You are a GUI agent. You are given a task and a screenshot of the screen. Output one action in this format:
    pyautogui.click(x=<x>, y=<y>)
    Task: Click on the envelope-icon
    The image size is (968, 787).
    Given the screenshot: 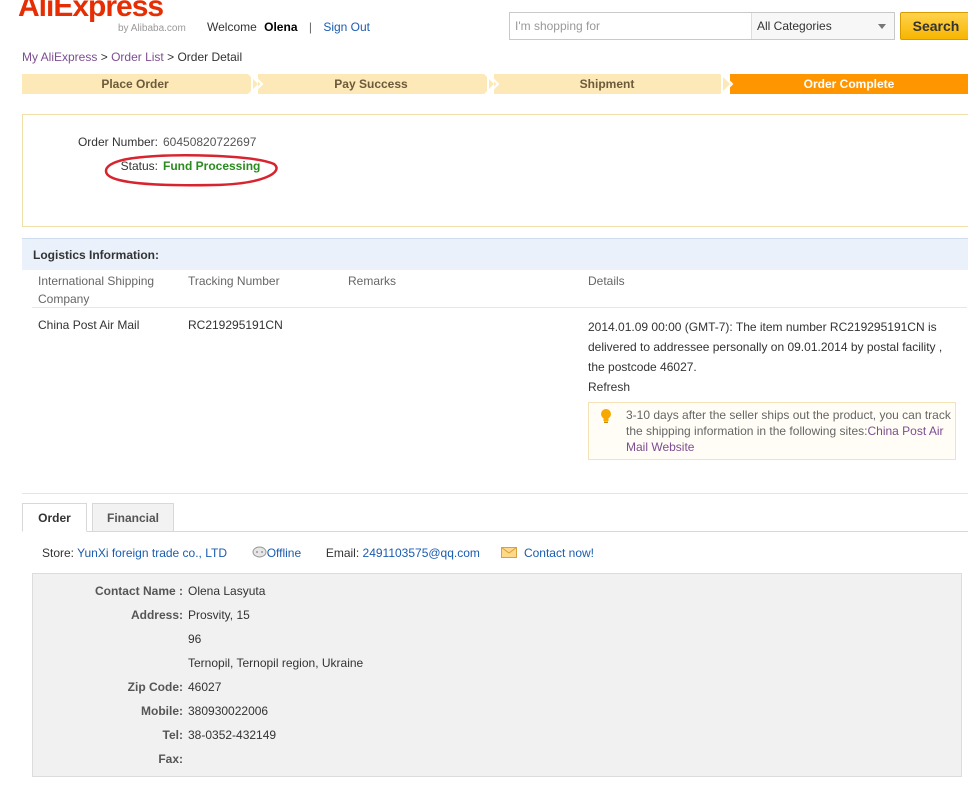 What is the action you would take?
    pyautogui.click(x=508, y=552)
    